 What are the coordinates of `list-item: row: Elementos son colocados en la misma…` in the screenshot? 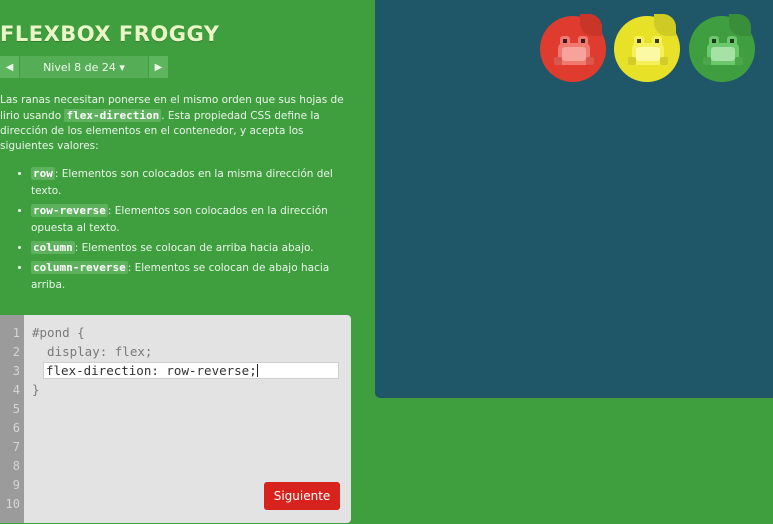 It's located at (190, 182).